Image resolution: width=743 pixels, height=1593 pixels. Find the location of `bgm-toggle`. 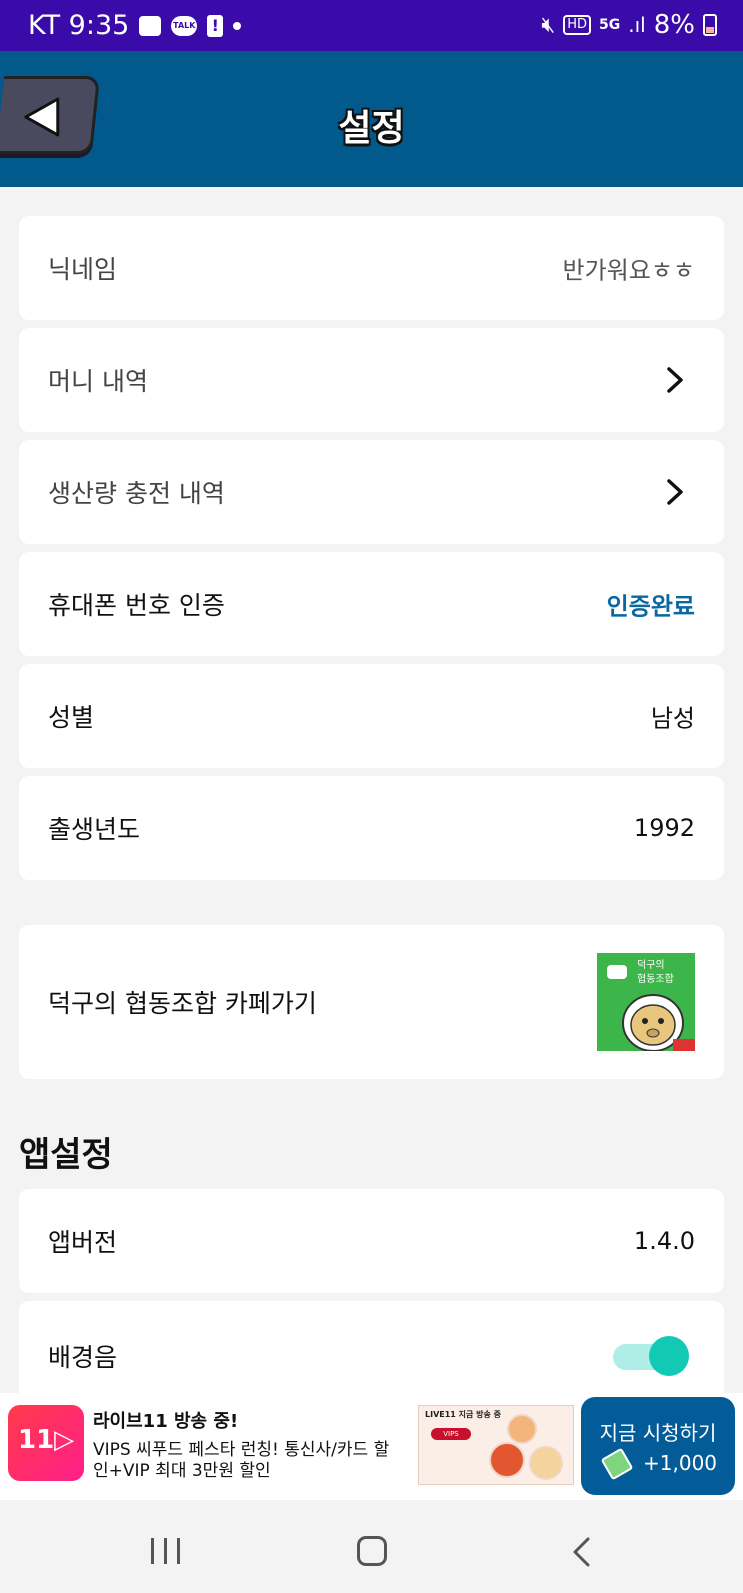

bgm-toggle is located at coordinates (651, 1356).